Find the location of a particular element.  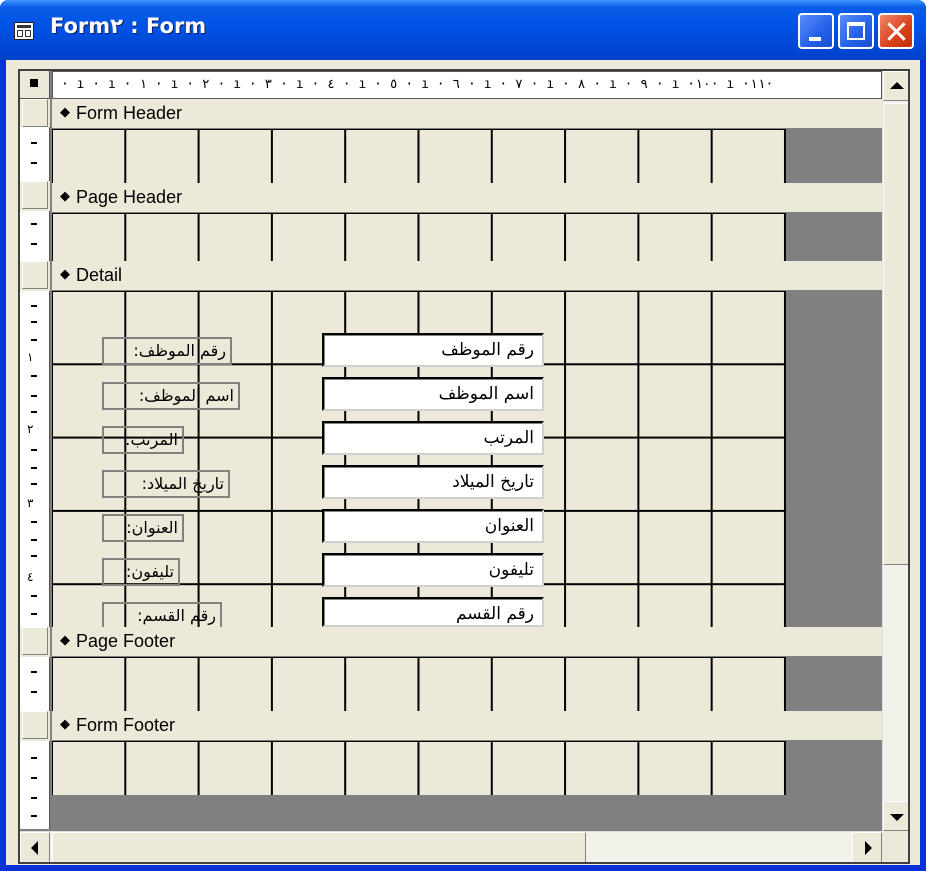

ruler-number: ٣ is located at coordinates (30, 503).